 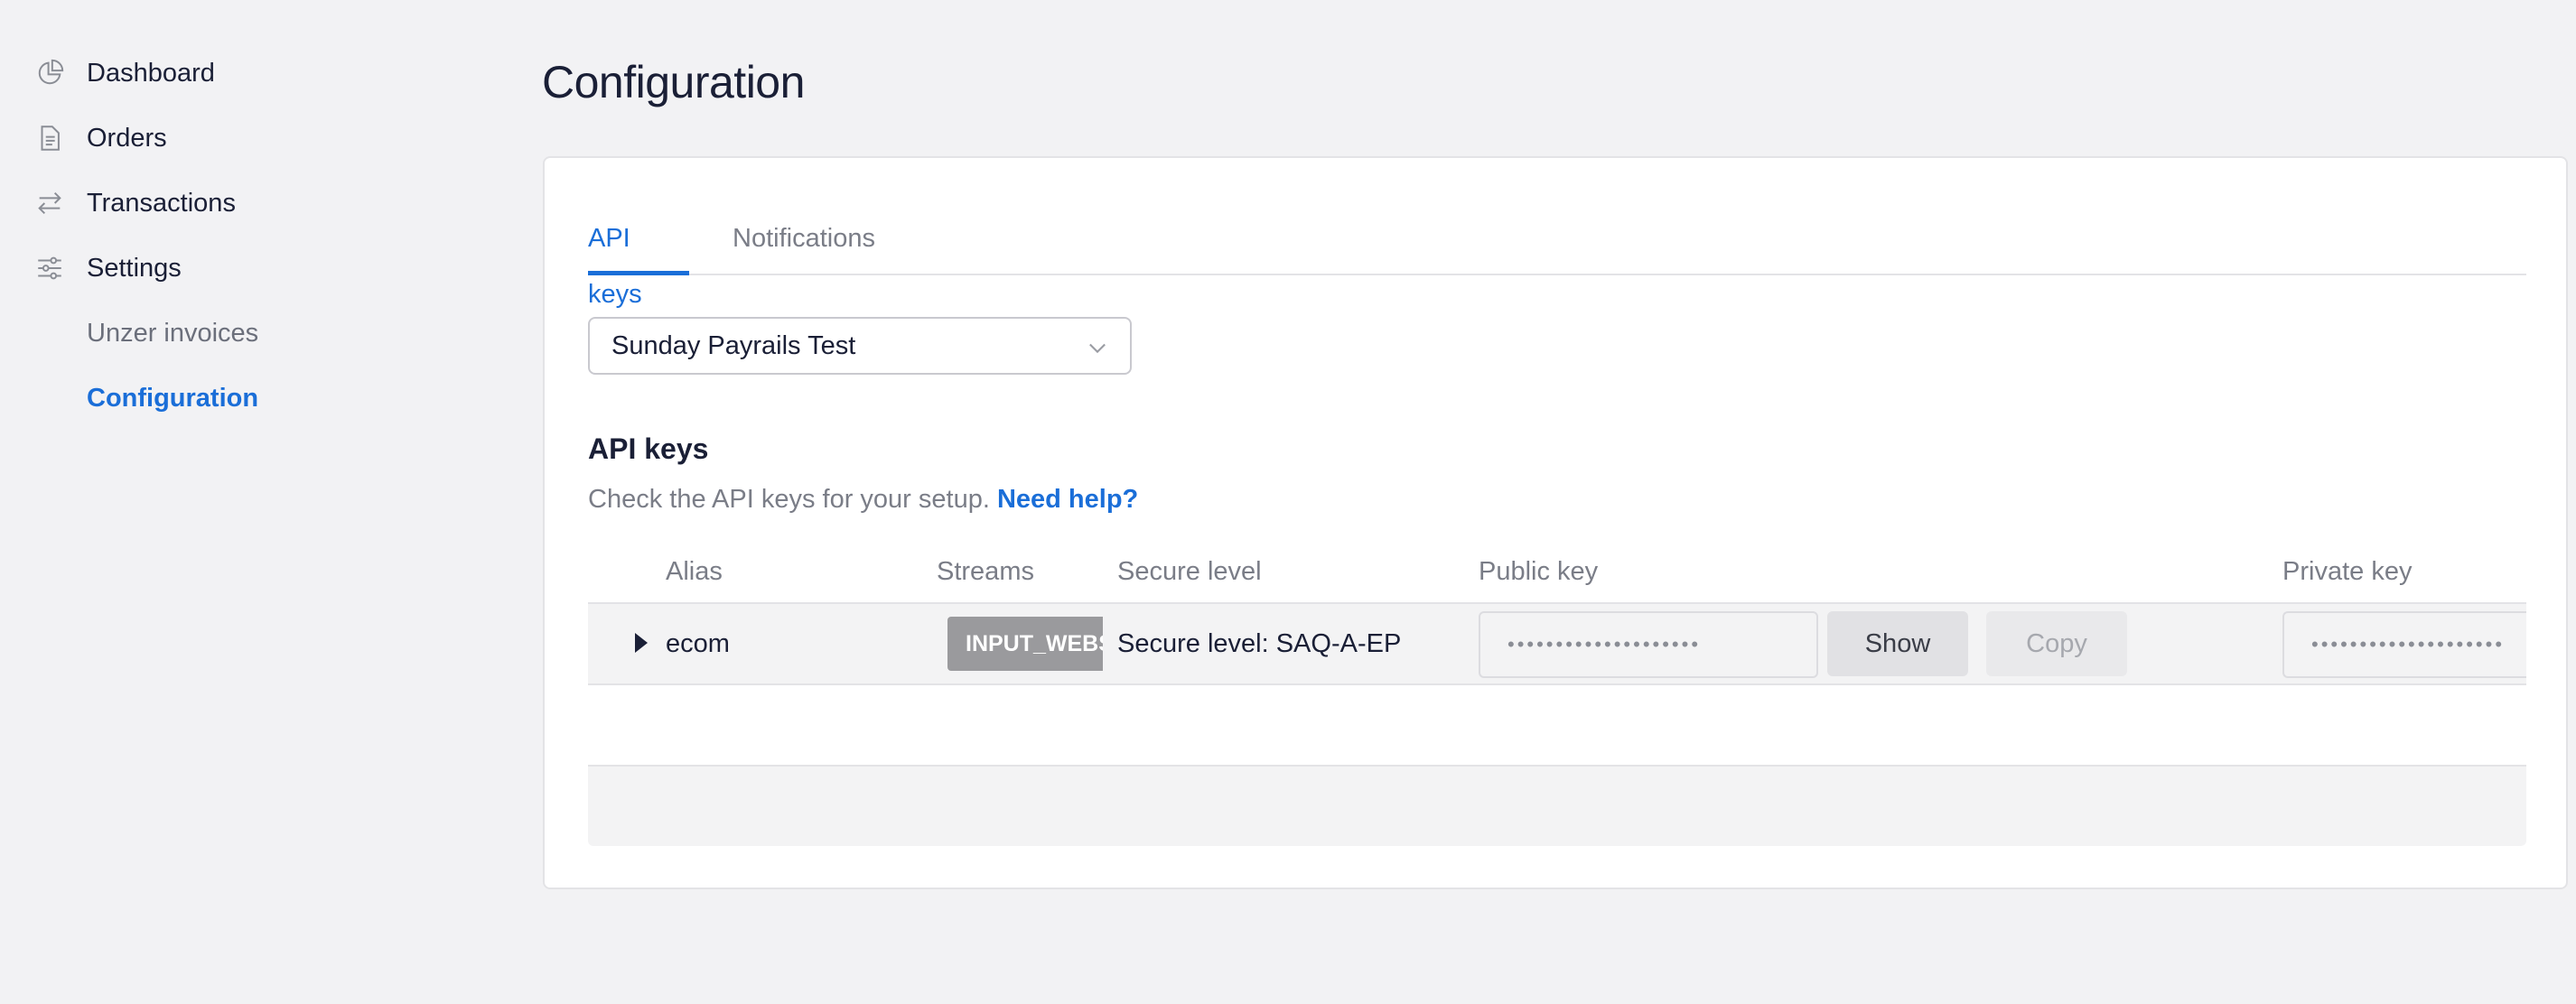 What do you see at coordinates (1897, 643) in the screenshot?
I see `show-key-button: Show` at bounding box center [1897, 643].